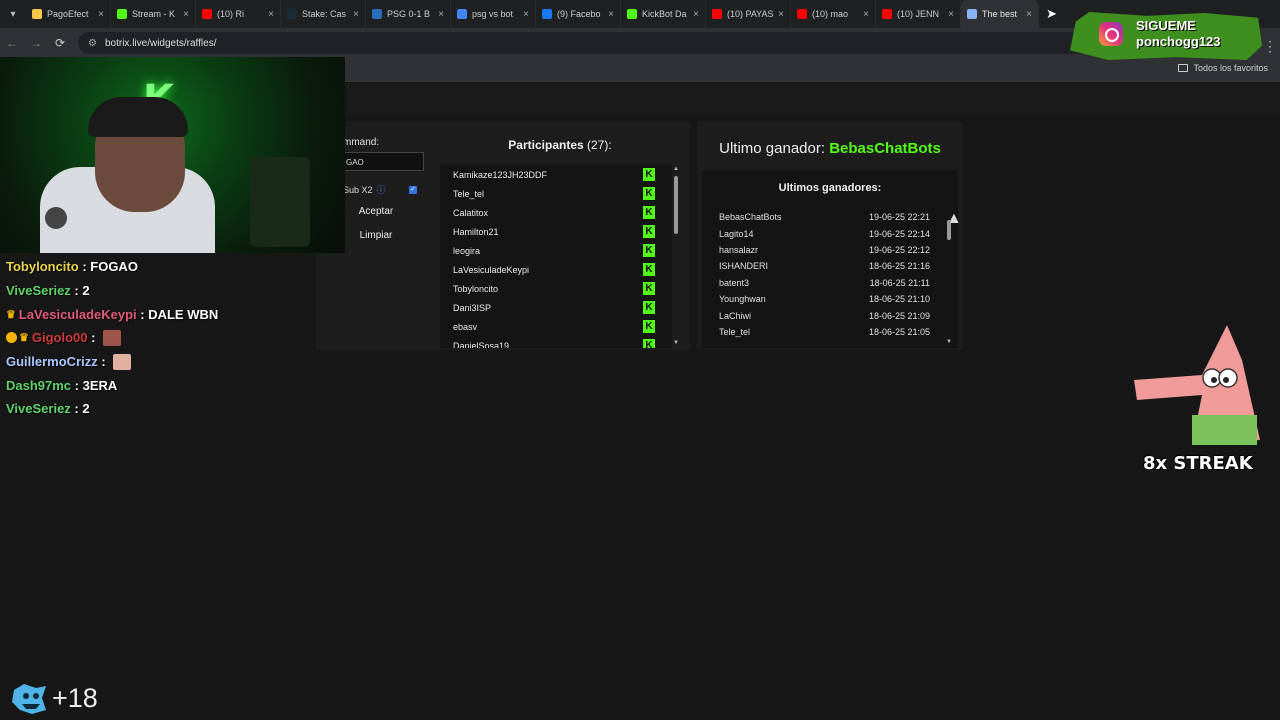 This screenshot has width=1280, height=720. I want to click on url-field: ⚙ botrix.live/widgets/raffles/, so click(603, 43).